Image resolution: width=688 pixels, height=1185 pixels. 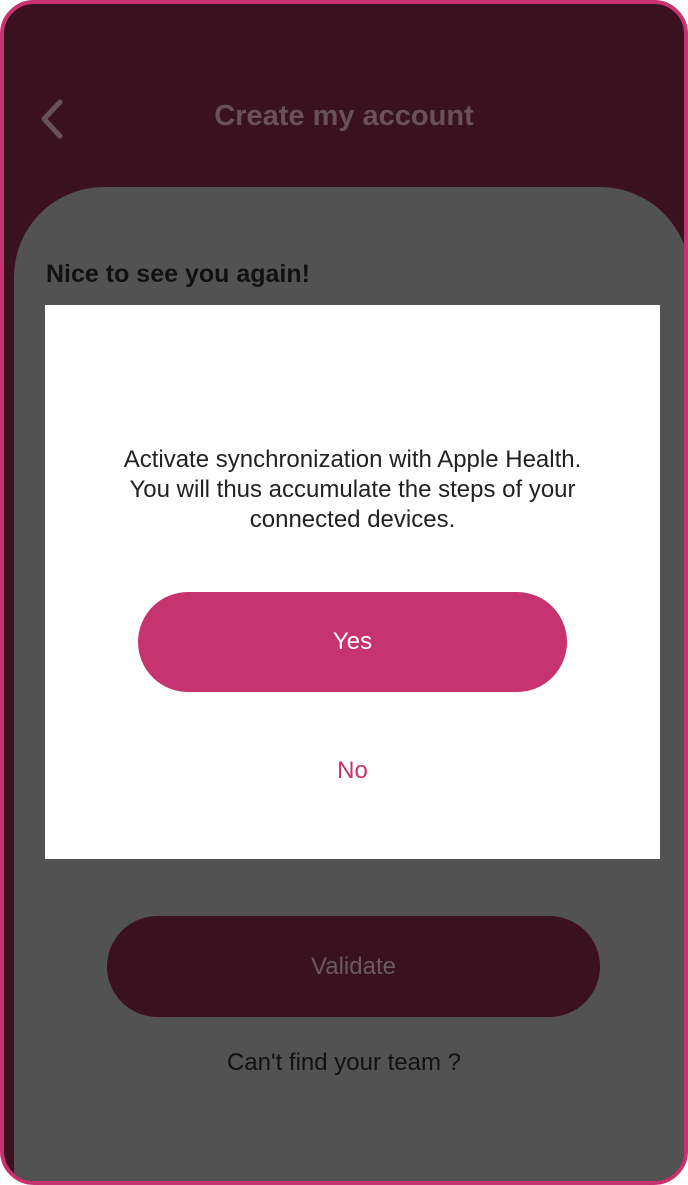 What do you see at coordinates (344, 116) in the screenshot?
I see `page-title: Create my account` at bounding box center [344, 116].